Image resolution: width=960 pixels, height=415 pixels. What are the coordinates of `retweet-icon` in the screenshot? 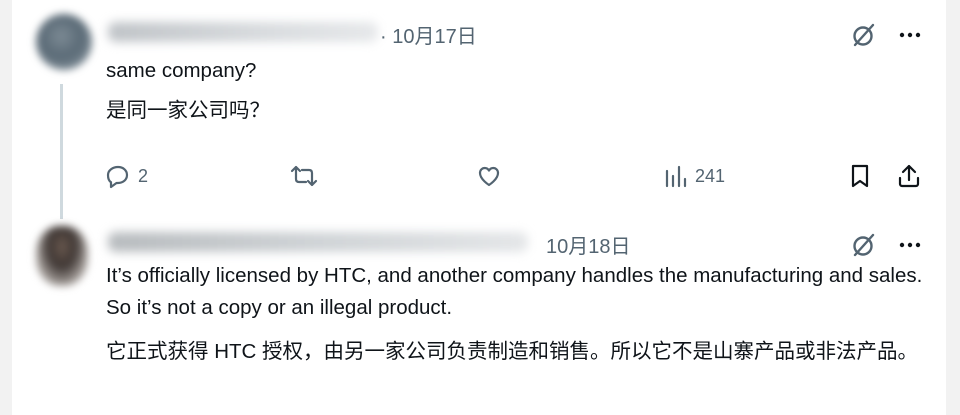 It's located at (304, 176).